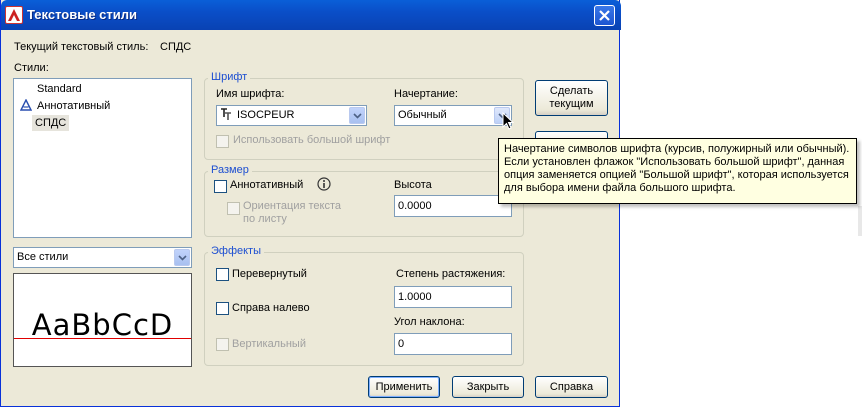 The width and height of the screenshot is (862, 407). I want to click on set-current-label-line2: текущим, so click(571, 104).